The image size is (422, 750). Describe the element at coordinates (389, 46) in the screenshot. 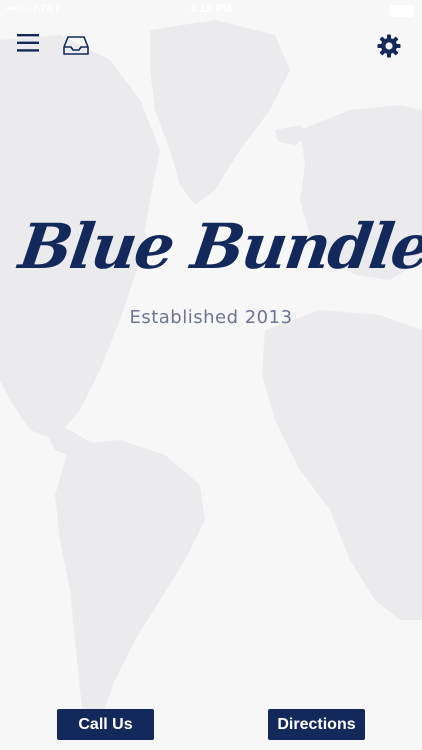

I see `gear-icon` at that location.